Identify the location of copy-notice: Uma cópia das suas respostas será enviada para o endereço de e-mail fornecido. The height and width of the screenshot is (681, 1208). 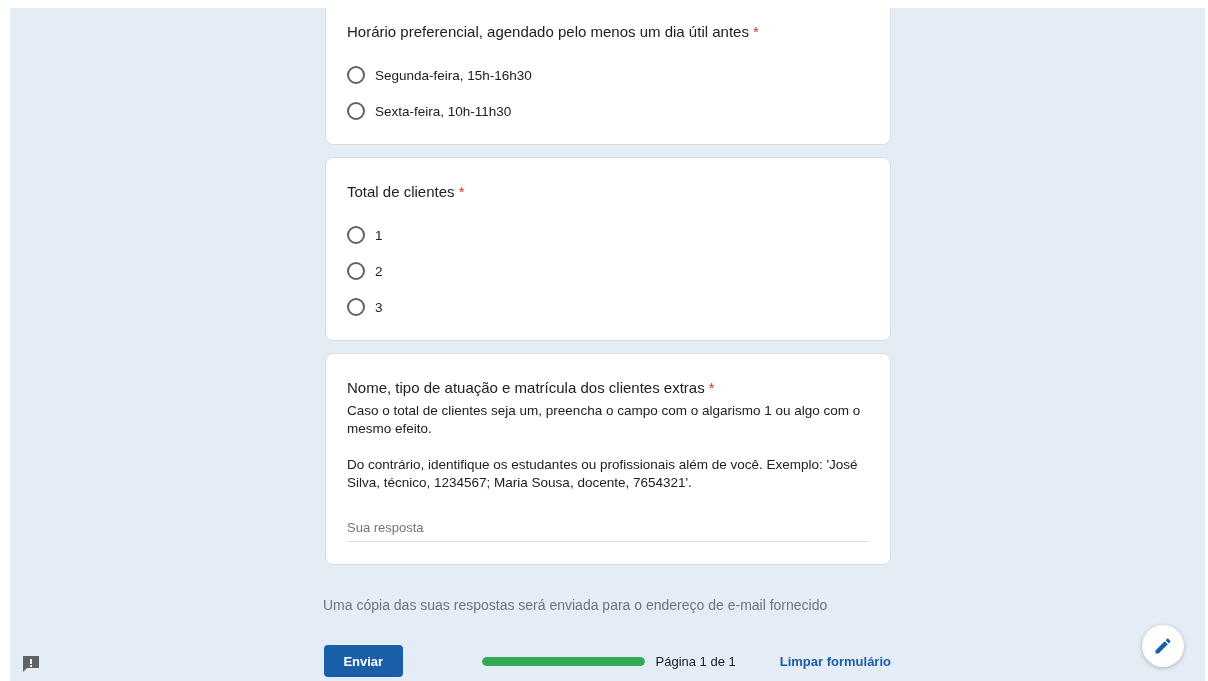
(576, 605).